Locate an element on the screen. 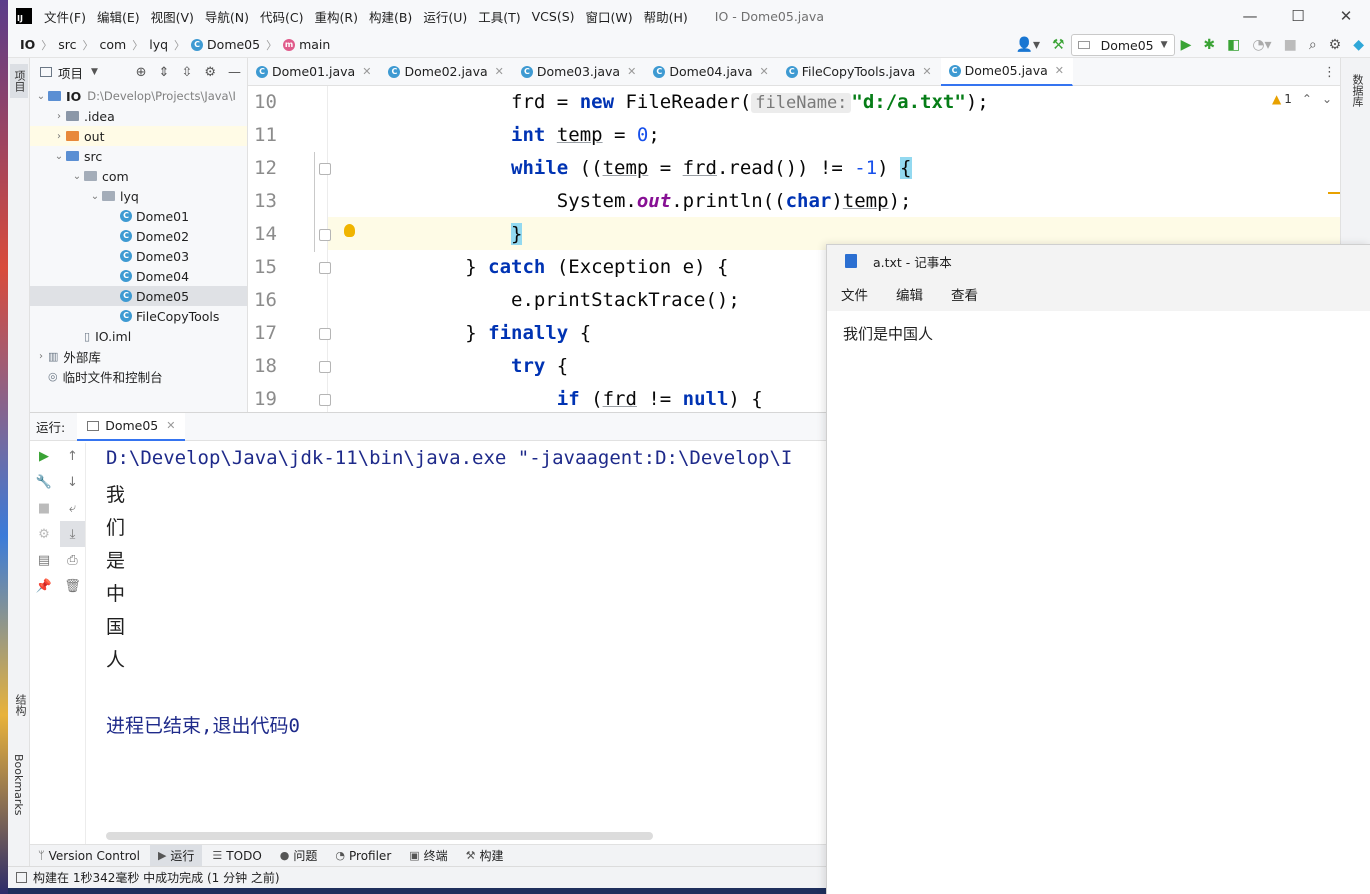 The height and width of the screenshot is (894, 1370). locate-icon: ⊕ is located at coordinates (141, 72).